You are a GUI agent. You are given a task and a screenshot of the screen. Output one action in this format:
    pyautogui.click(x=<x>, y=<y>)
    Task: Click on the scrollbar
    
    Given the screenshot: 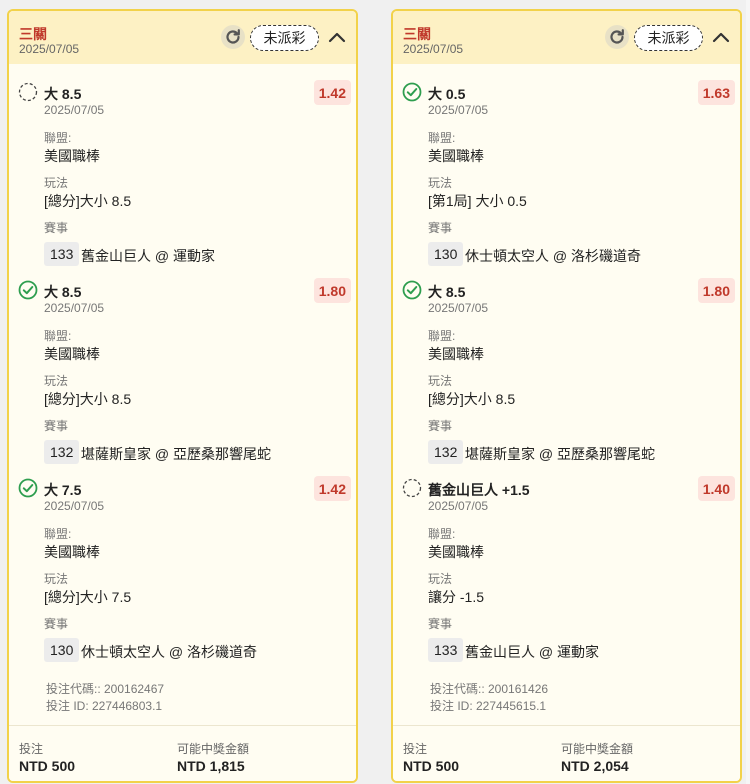 What is the action you would take?
    pyautogui.click(x=748, y=392)
    